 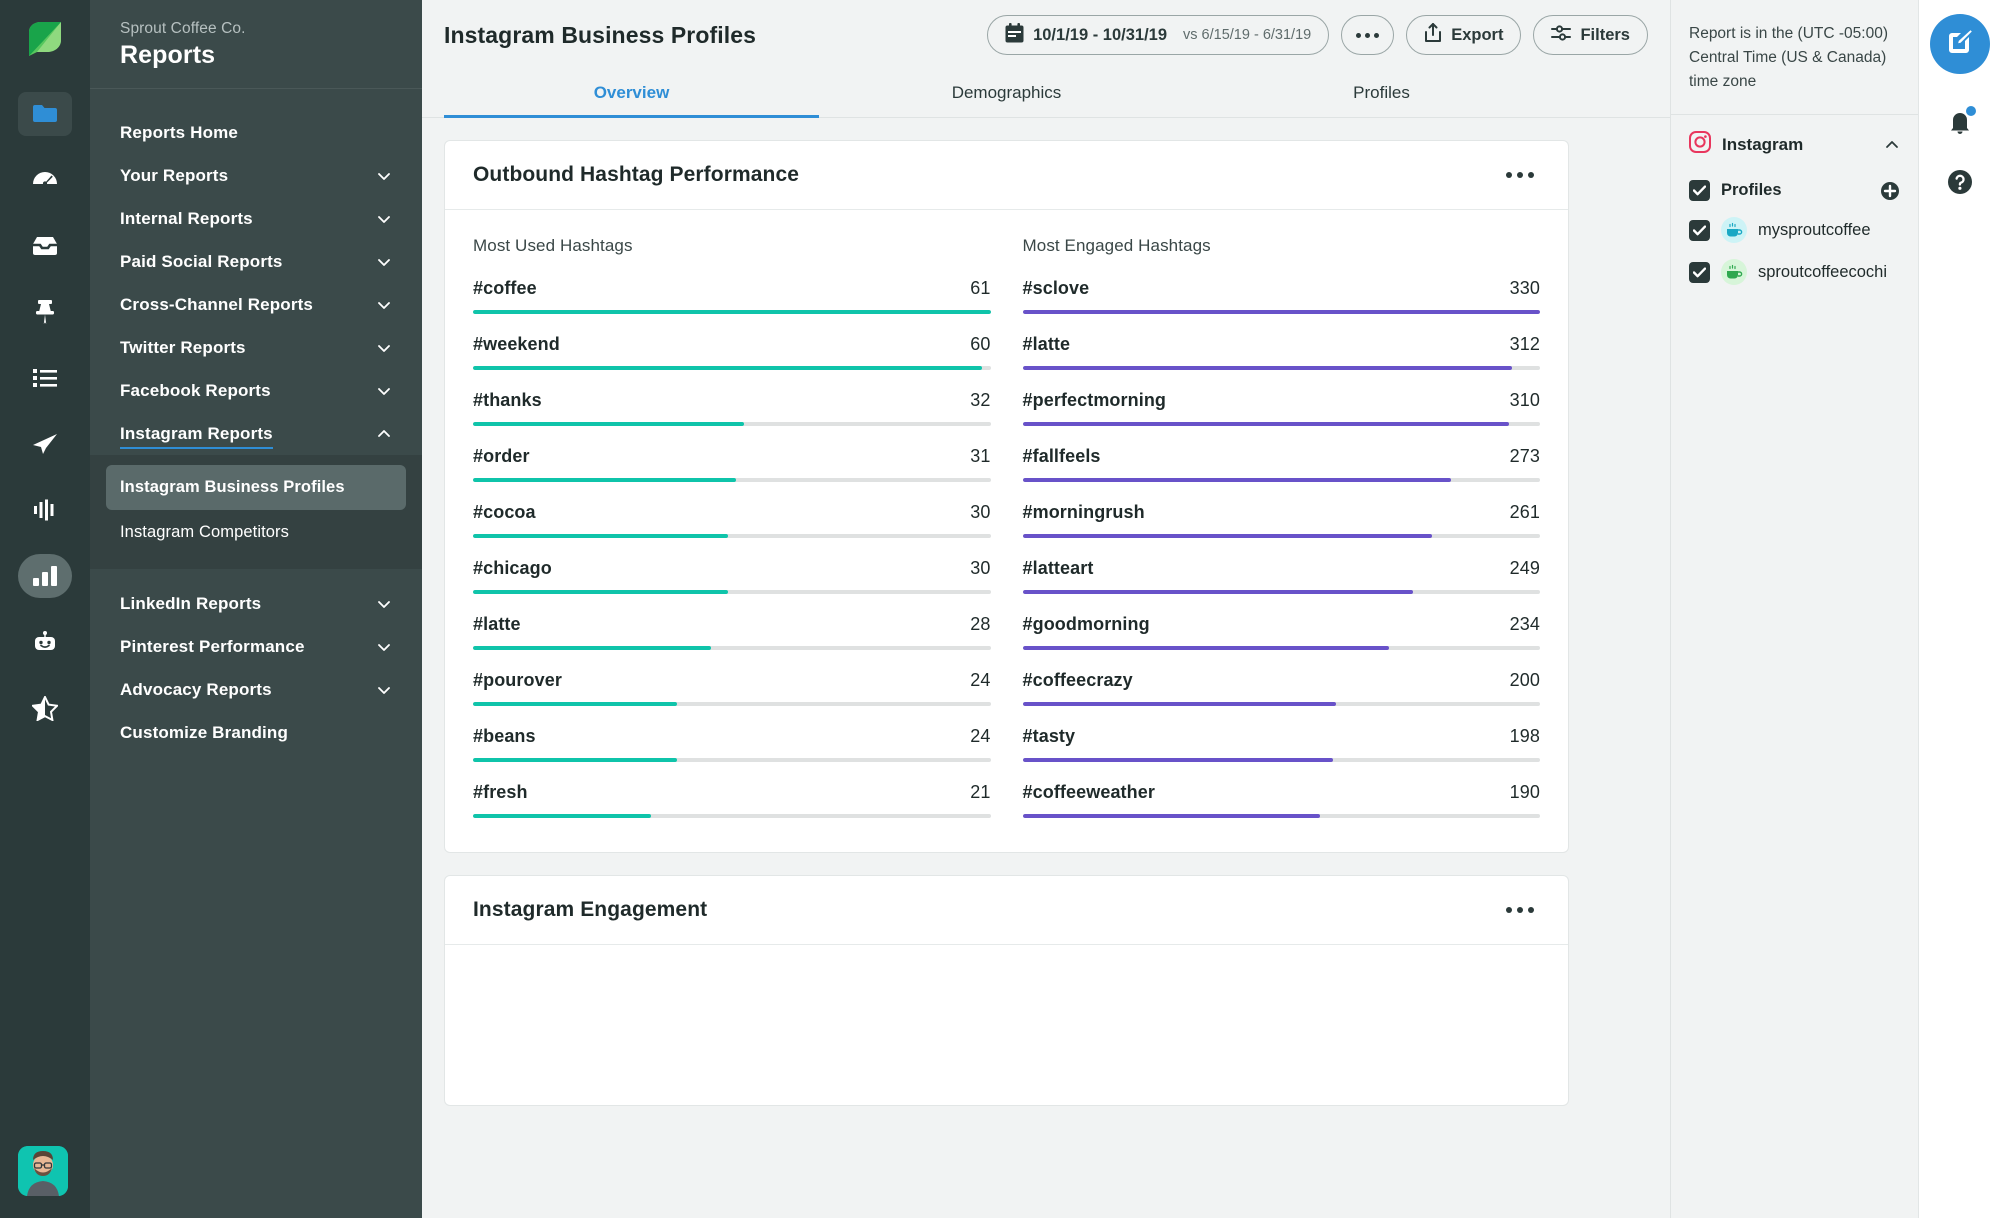 I want to click on date-range-picker: 10/1/19 - 10/31/19 vs 6/15/19 - 6/31/19, so click(x=1158, y=35).